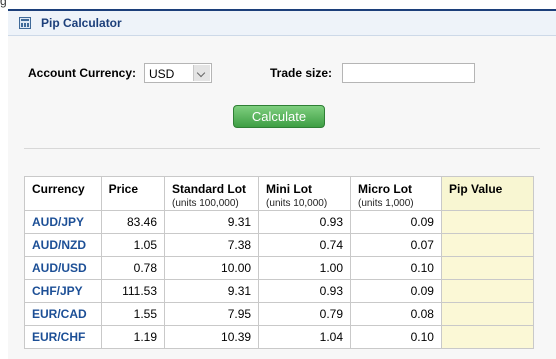  I want to click on price-cell: 111.53, so click(133, 291).